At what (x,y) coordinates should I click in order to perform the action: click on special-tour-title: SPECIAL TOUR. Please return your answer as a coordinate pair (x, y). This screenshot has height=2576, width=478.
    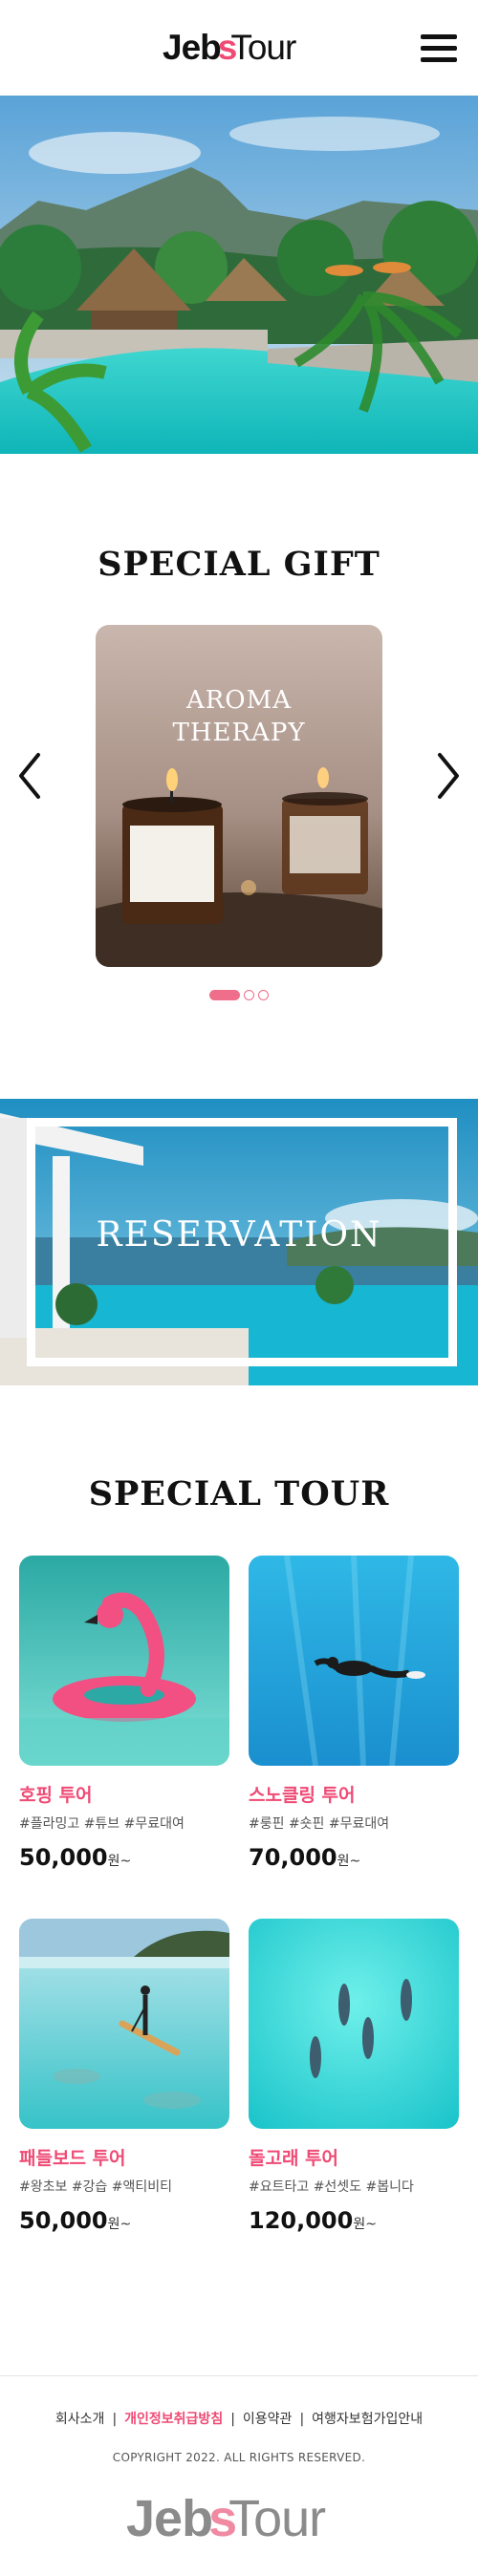
    Looking at the image, I should click on (239, 1493).